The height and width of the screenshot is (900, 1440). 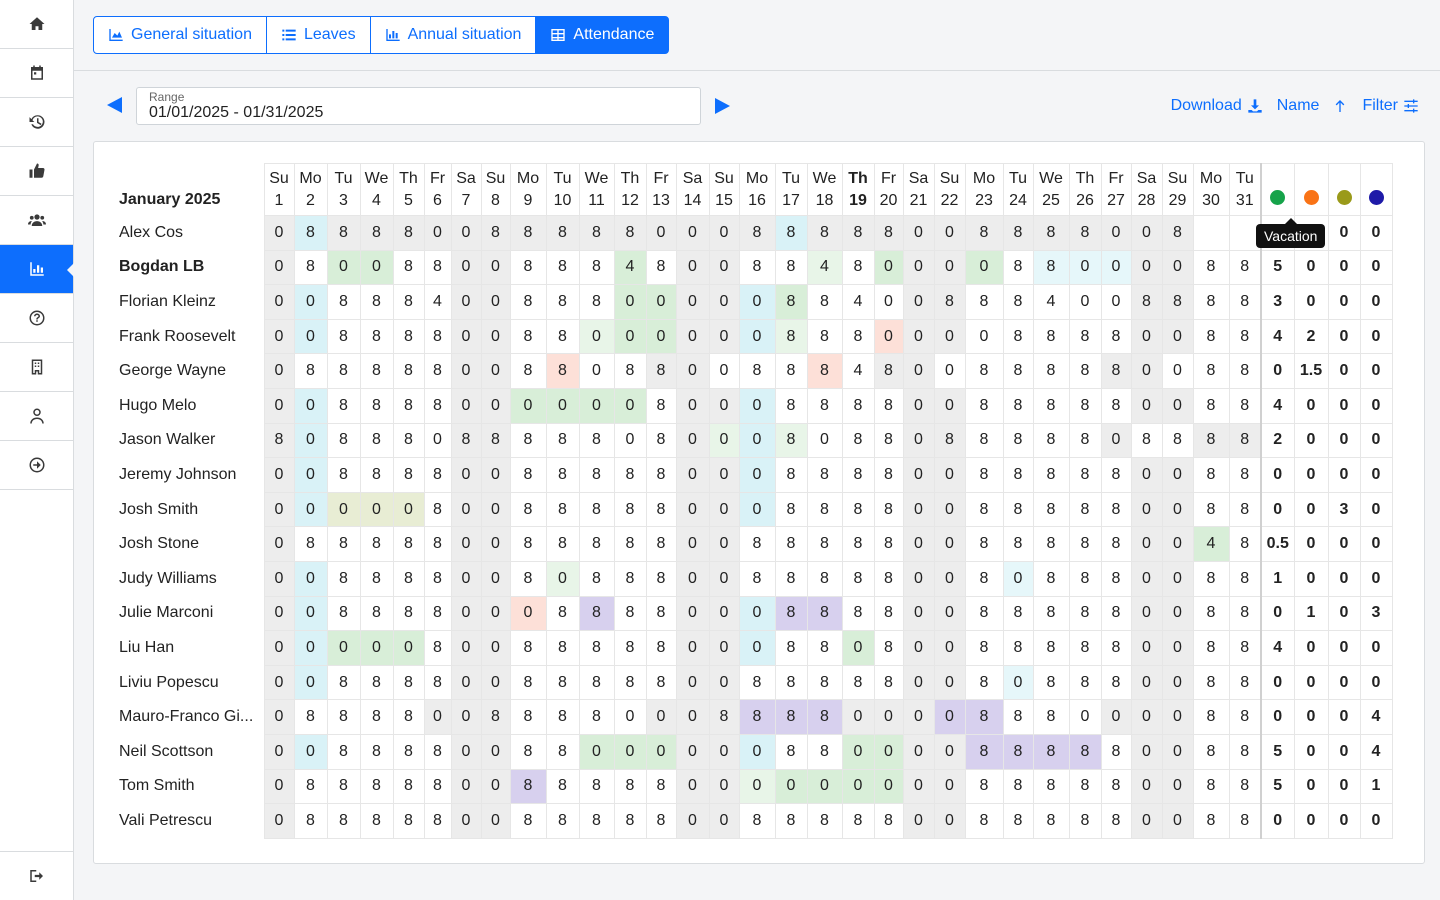 What do you see at coordinates (114, 105) in the screenshot?
I see `previous-month-arrow-icon` at bounding box center [114, 105].